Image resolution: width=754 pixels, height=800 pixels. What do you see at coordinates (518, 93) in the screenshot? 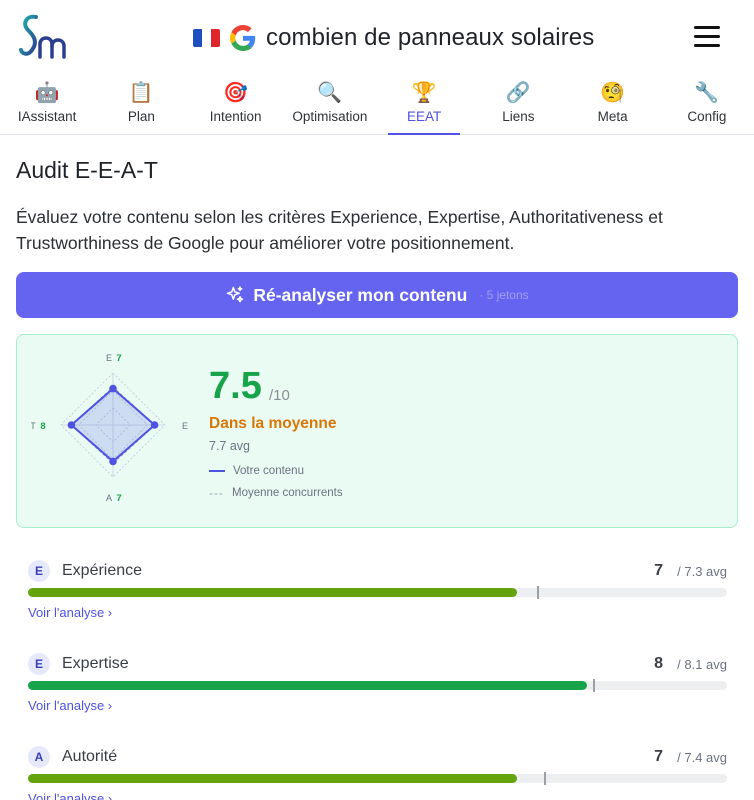
I see `link-icon: 🔗` at bounding box center [518, 93].